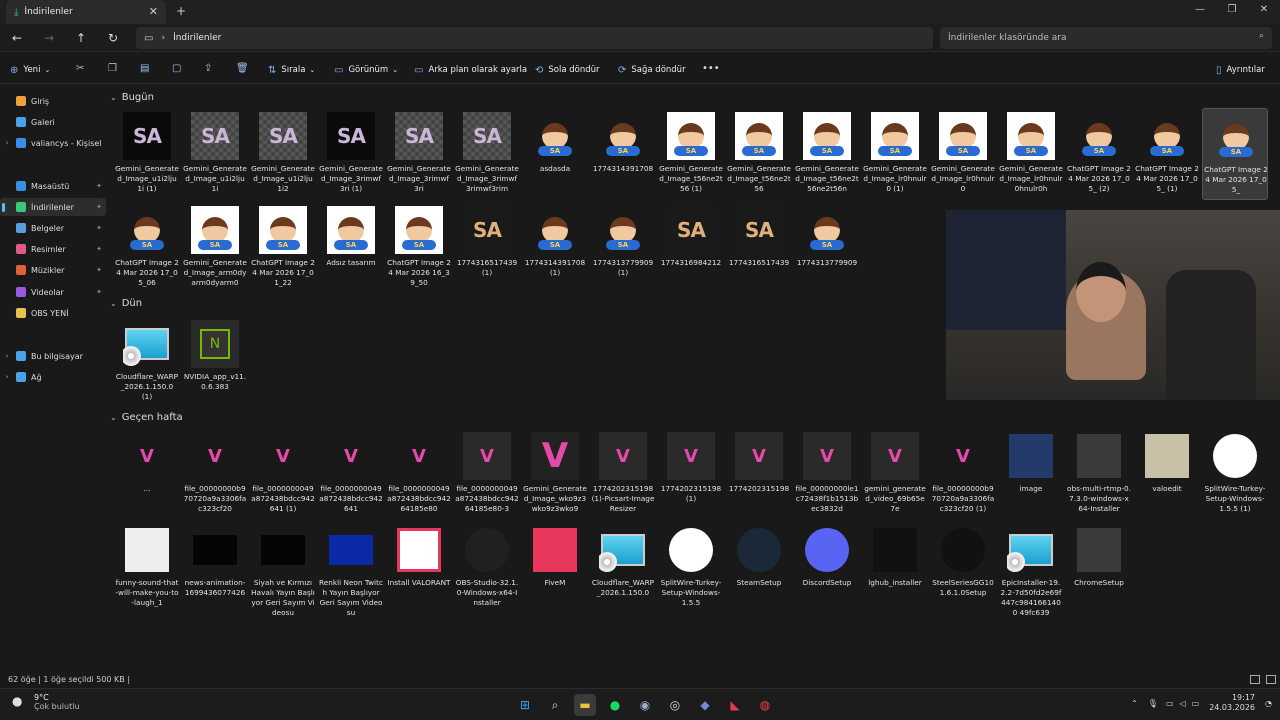 The image size is (1280, 720). Describe the element at coordinates (623, 154) in the screenshot. I see `file-item: SA 1774314391708` at that location.